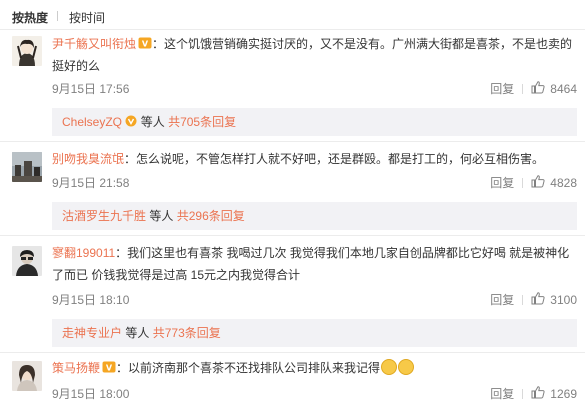  I want to click on comment-username: 尹千觞又叫衔烛, so click(94, 44).